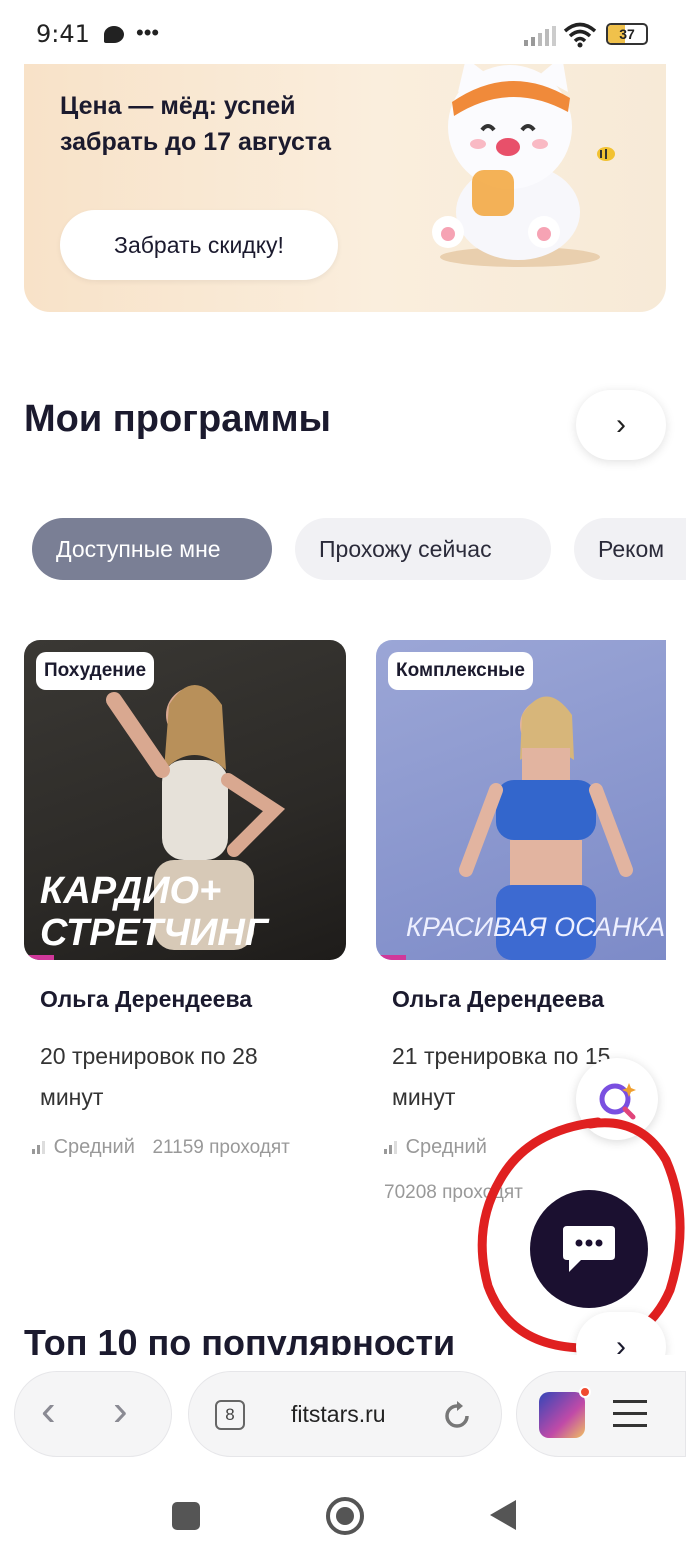 The height and width of the screenshot is (1565, 686). Describe the element at coordinates (120, 1411) in the screenshot. I see `forward-button: ›` at that location.